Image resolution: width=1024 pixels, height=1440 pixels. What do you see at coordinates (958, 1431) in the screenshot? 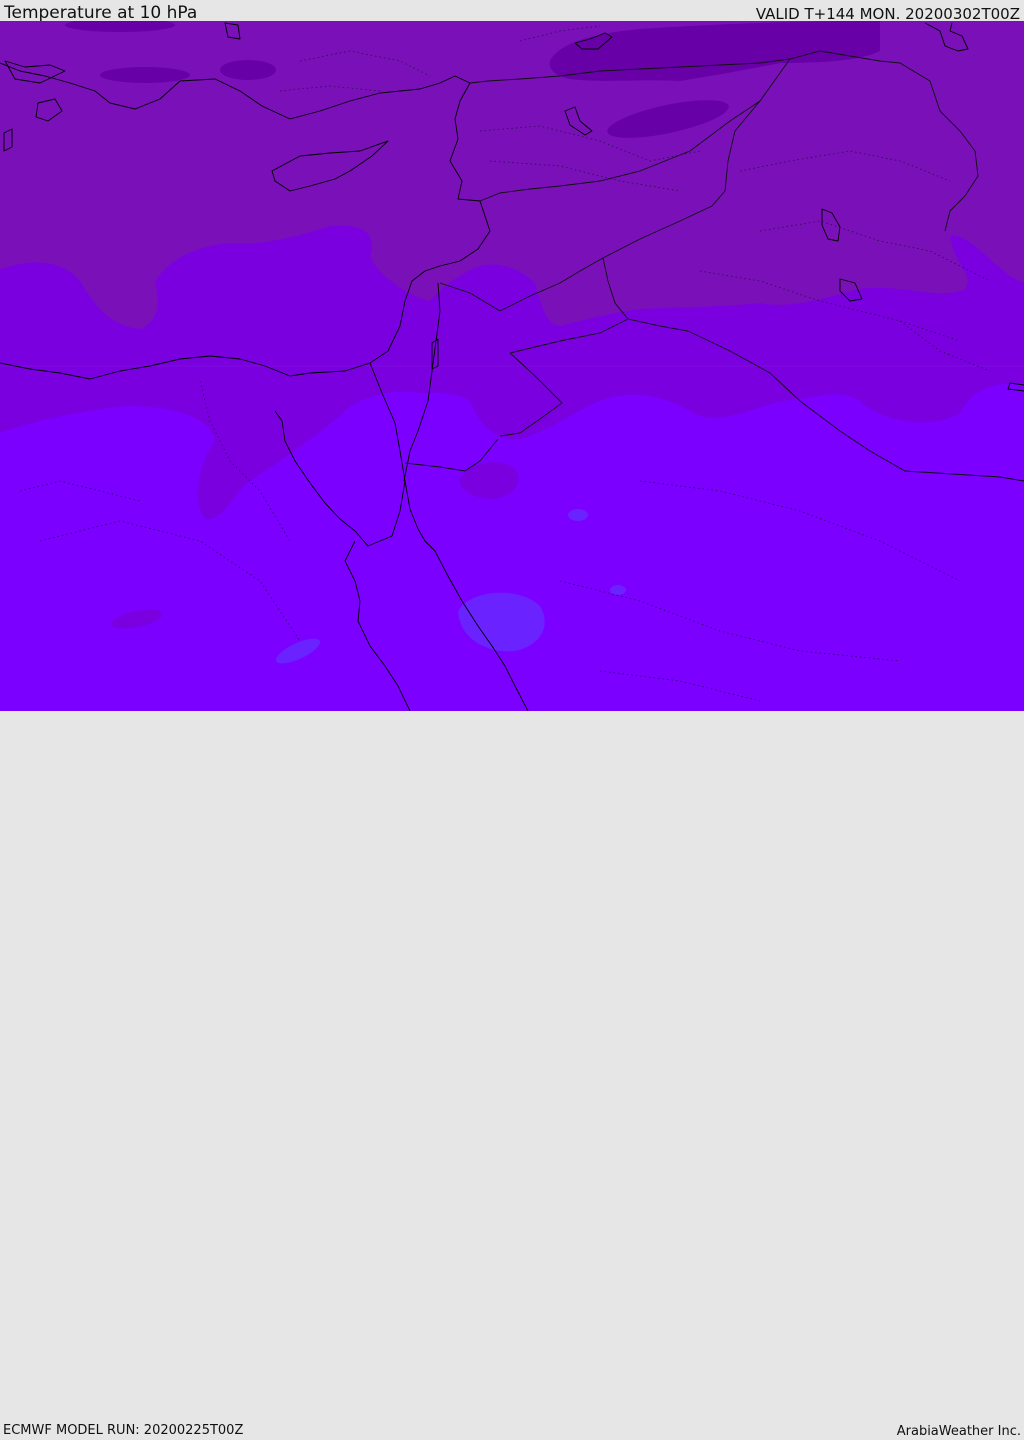
I see `brand-credit: ArabiaWeather Inc.` at bounding box center [958, 1431].